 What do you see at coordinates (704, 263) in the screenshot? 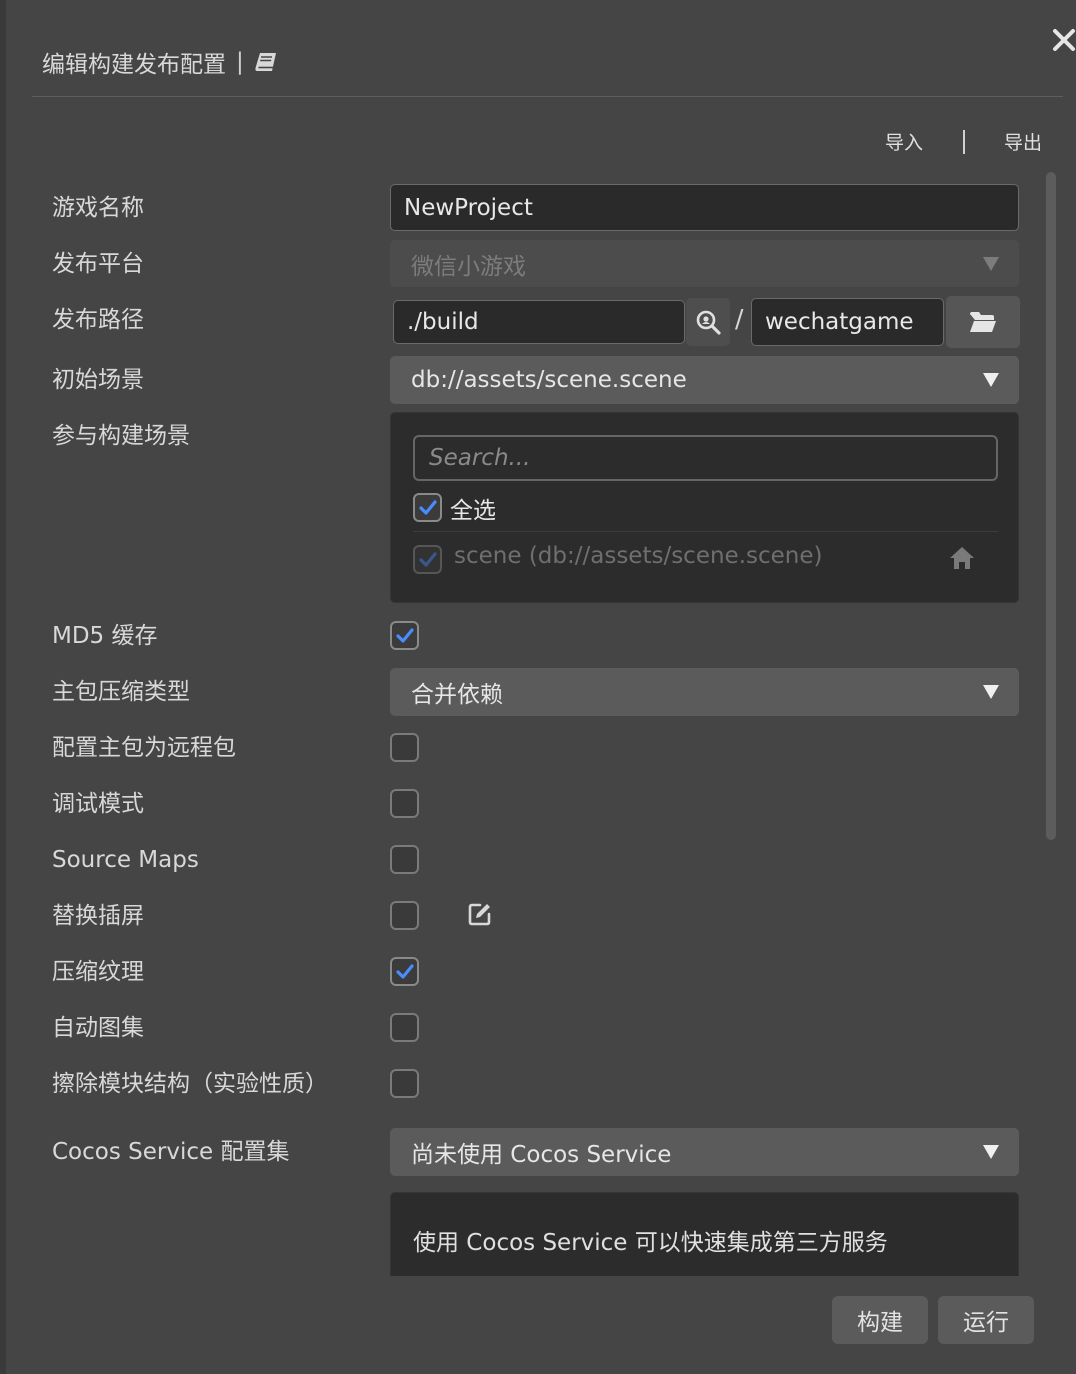
I see `platform-select: 微信小游戏` at bounding box center [704, 263].